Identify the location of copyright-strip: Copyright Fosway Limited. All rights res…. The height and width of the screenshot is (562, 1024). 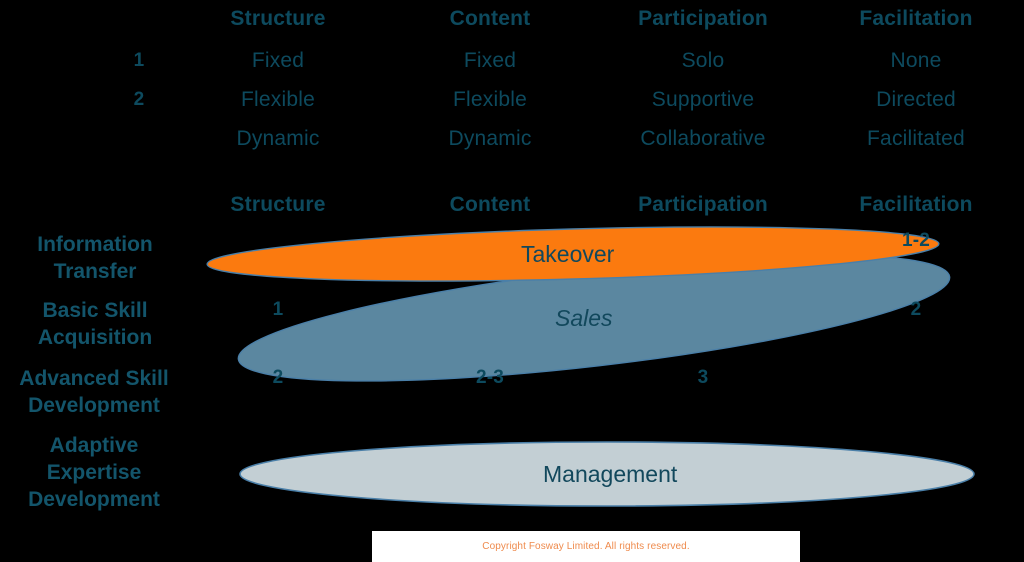
(586, 546).